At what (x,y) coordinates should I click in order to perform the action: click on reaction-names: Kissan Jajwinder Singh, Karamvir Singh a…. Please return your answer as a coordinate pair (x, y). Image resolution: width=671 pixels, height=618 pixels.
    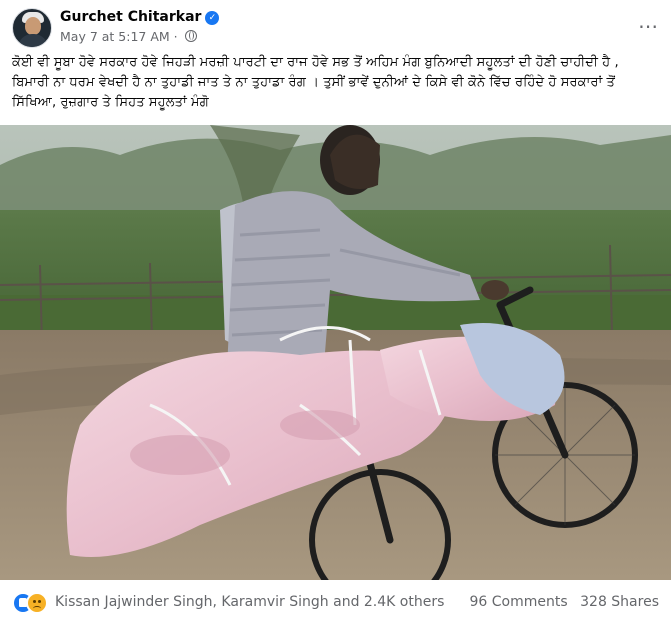
    Looking at the image, I should click on (249, 602).